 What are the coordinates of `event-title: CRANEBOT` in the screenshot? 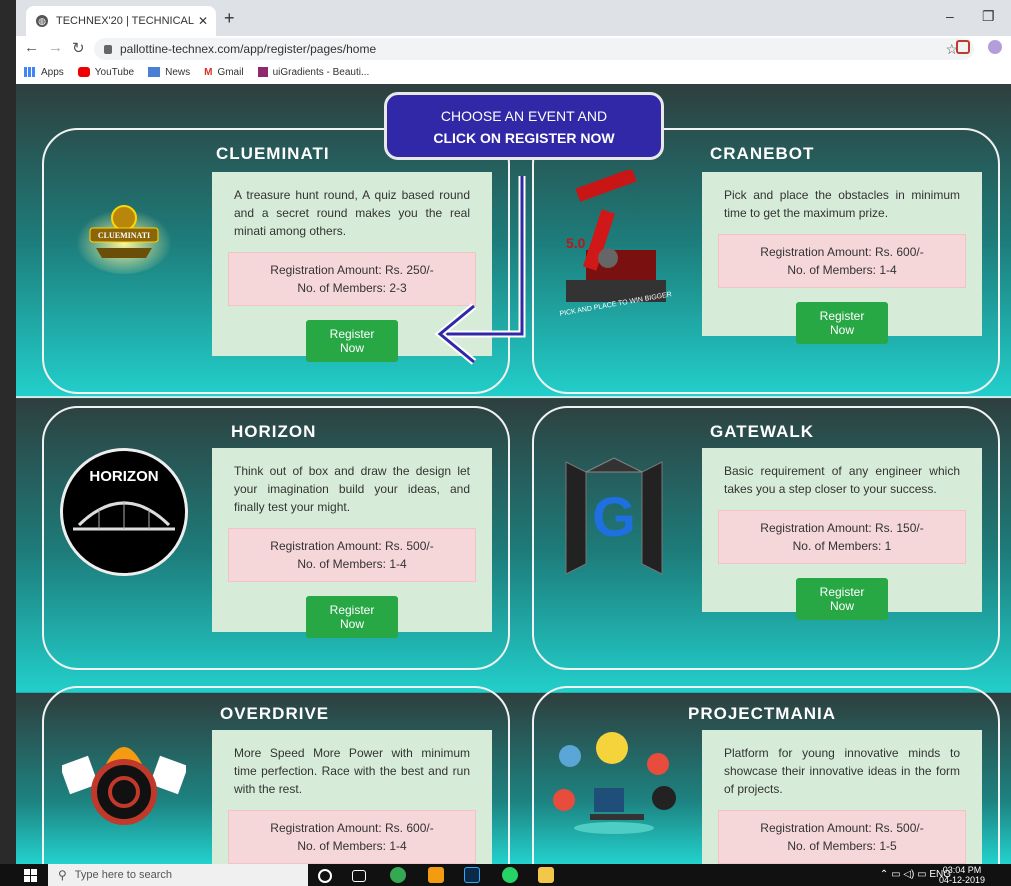 It's located at (762, 153).